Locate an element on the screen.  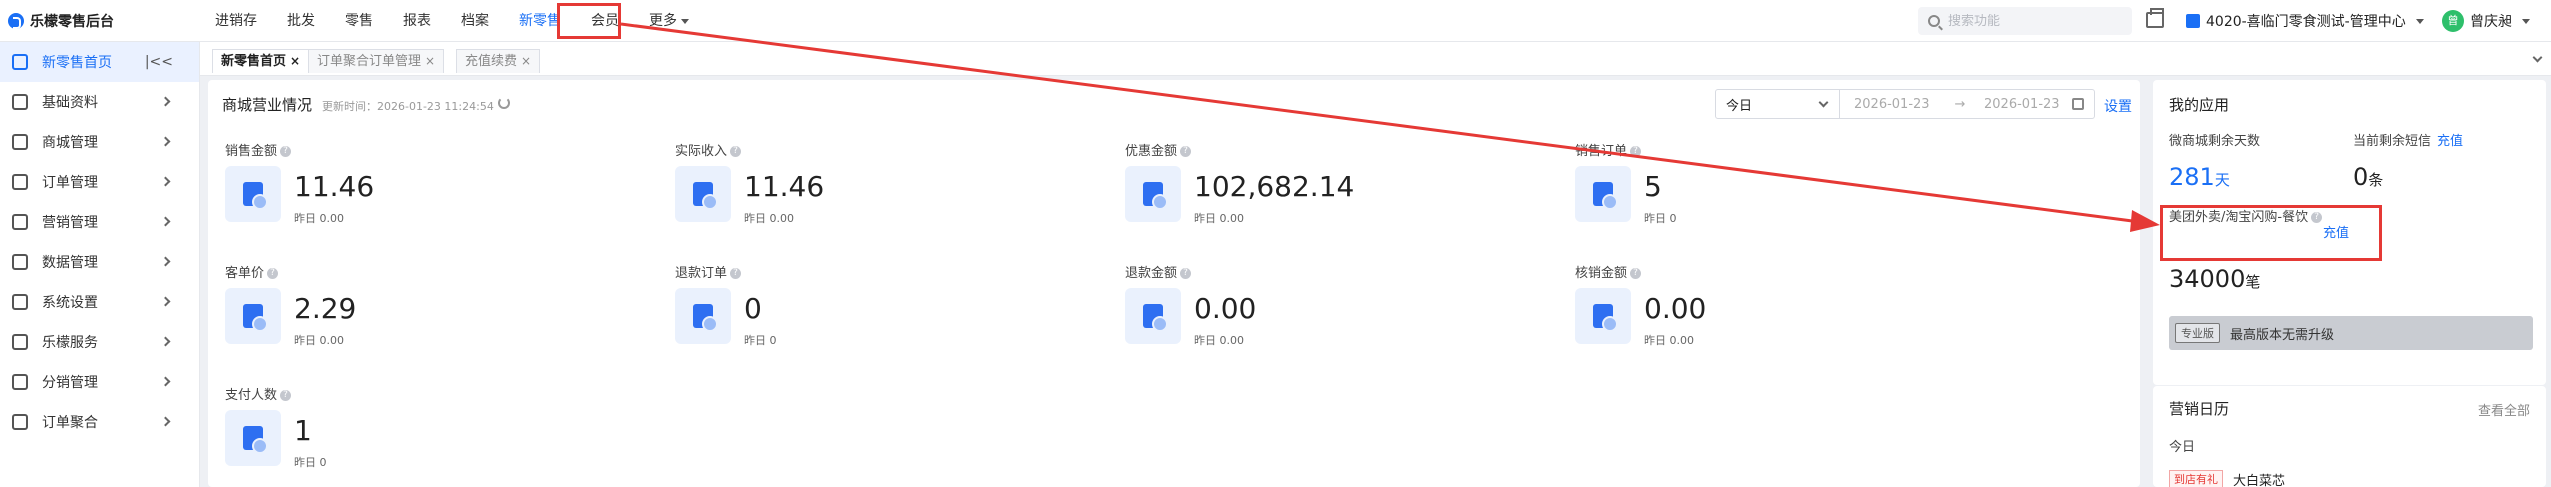
tab-new-retail-home: 新零售首页 × is located at coordinates (261, 61).